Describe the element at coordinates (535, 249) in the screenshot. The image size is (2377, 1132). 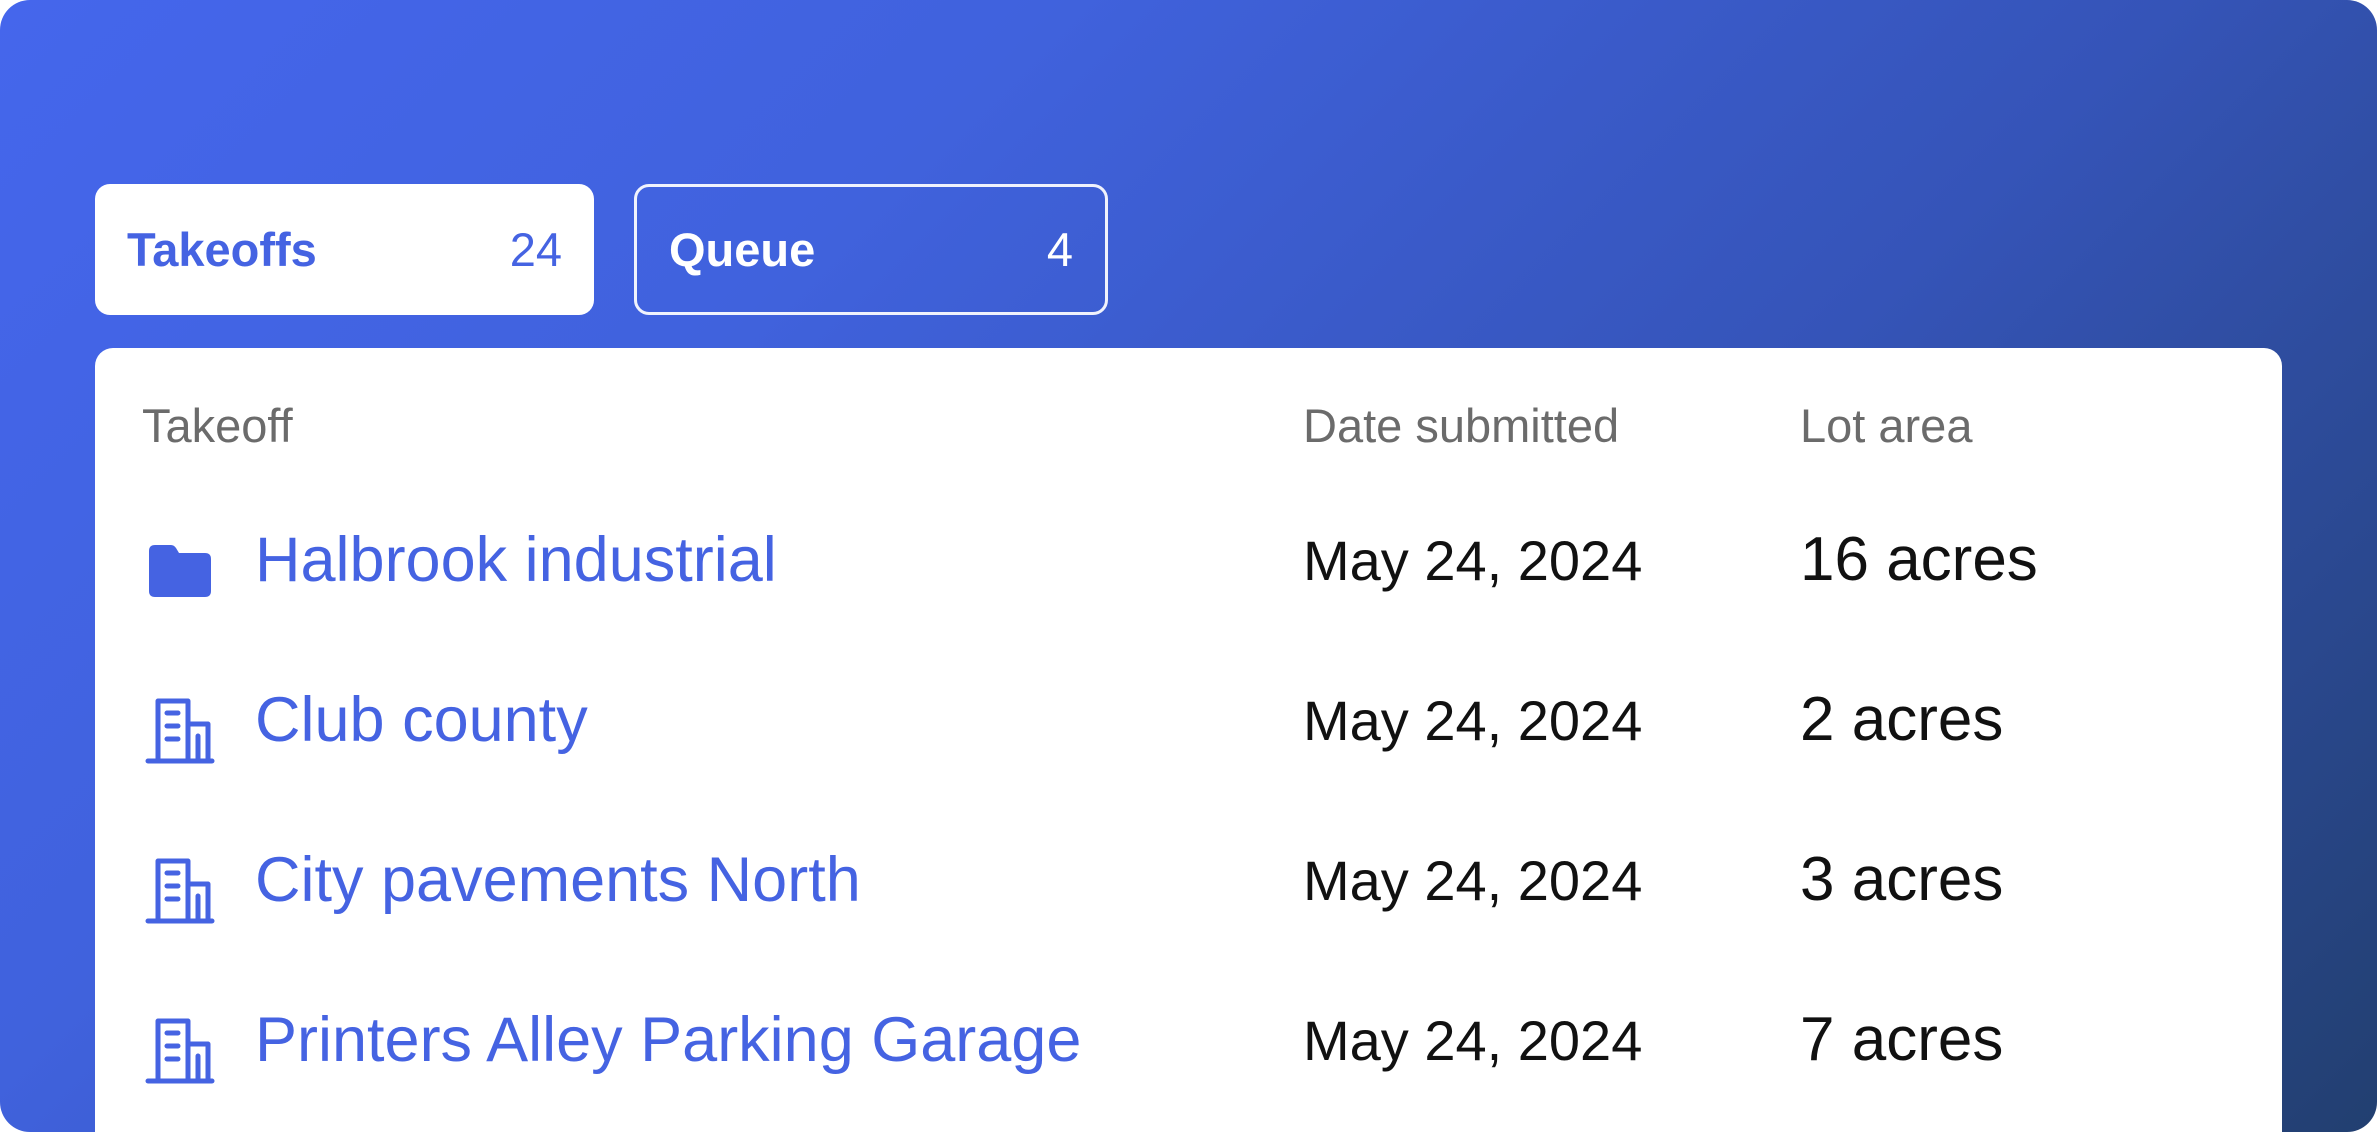
I see `tab-takeoffs-count: 24` at that location.